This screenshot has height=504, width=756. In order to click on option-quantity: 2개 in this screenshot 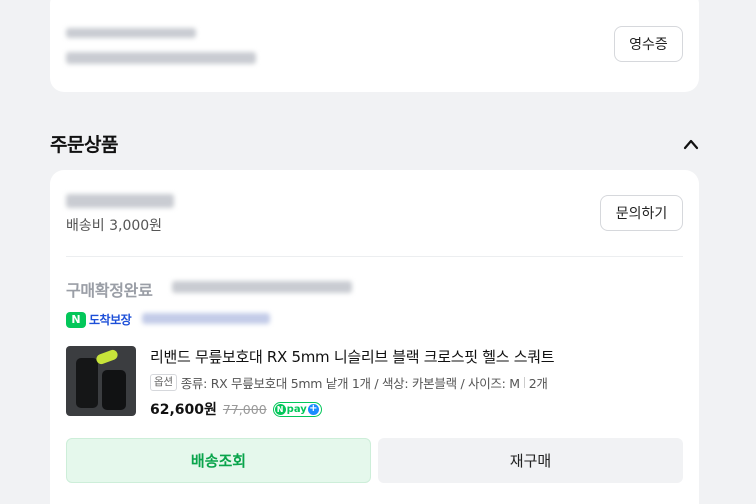, I will do `click(538, 383)`.